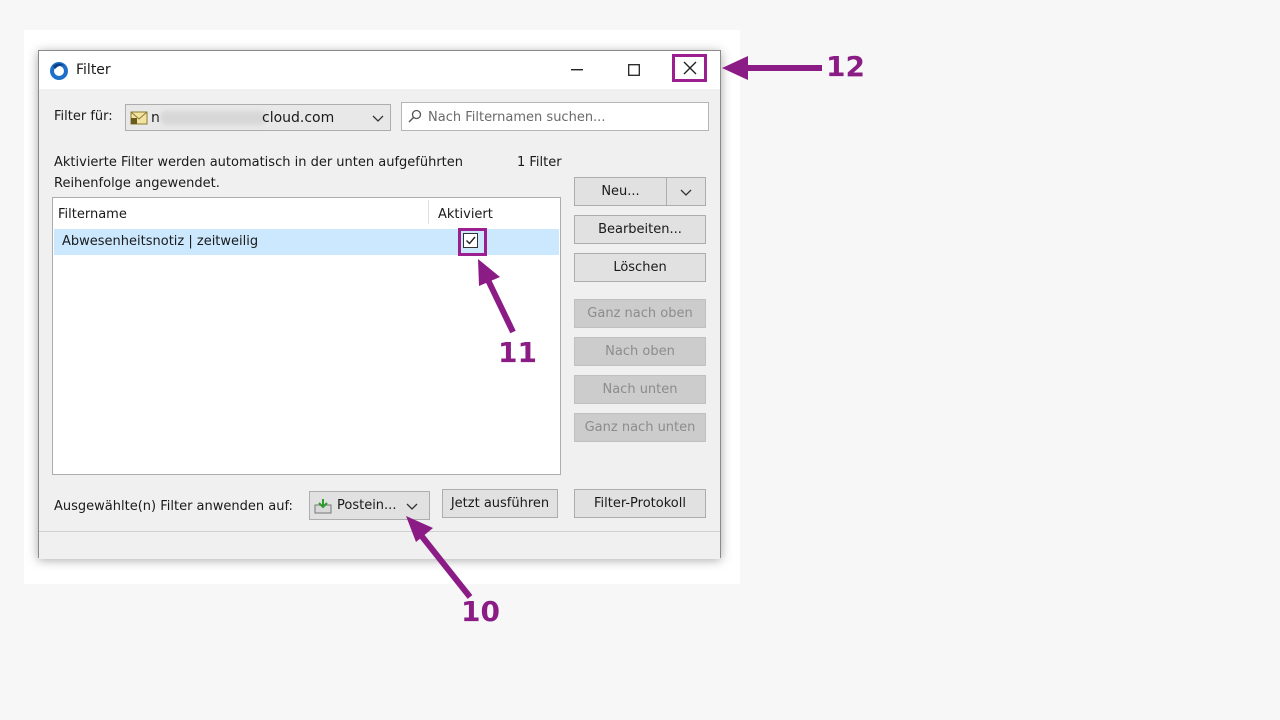 The image size is (1280, 720). What do you see at coordinates (517, 352) in the screenshot?
I see `annotation-11: 11` at bounding box center [517, 352].